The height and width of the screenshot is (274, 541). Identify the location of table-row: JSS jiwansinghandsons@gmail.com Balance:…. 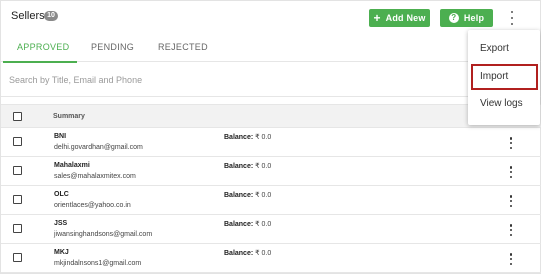
(271, 229).